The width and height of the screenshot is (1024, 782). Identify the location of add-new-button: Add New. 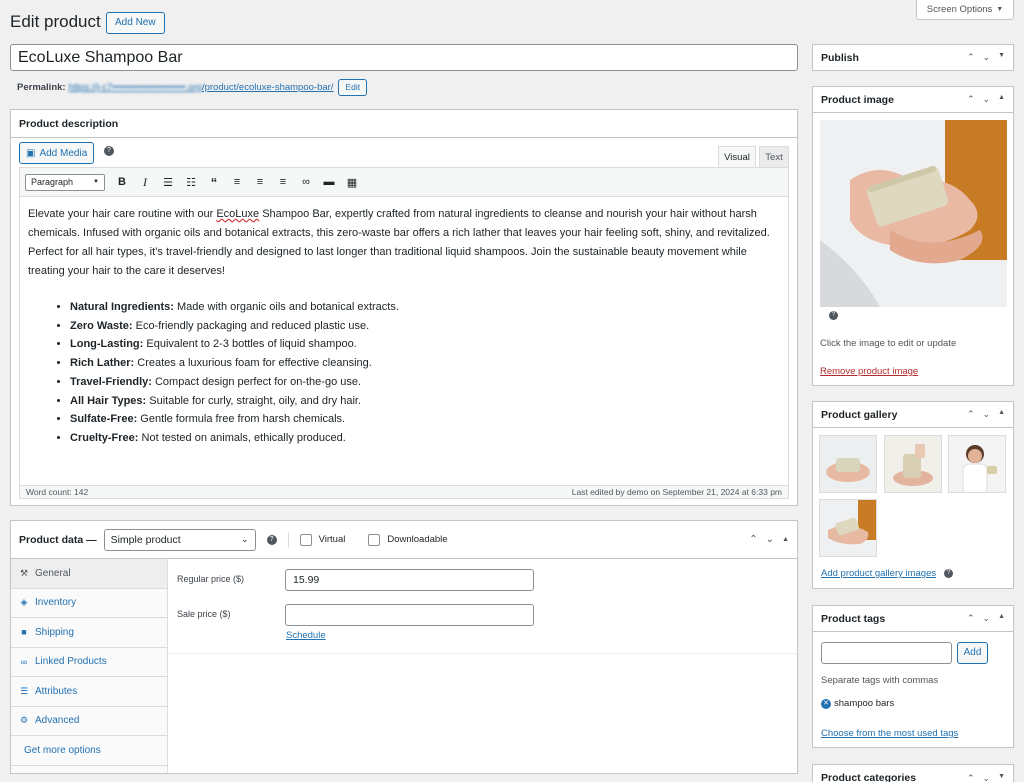
(135, 23).